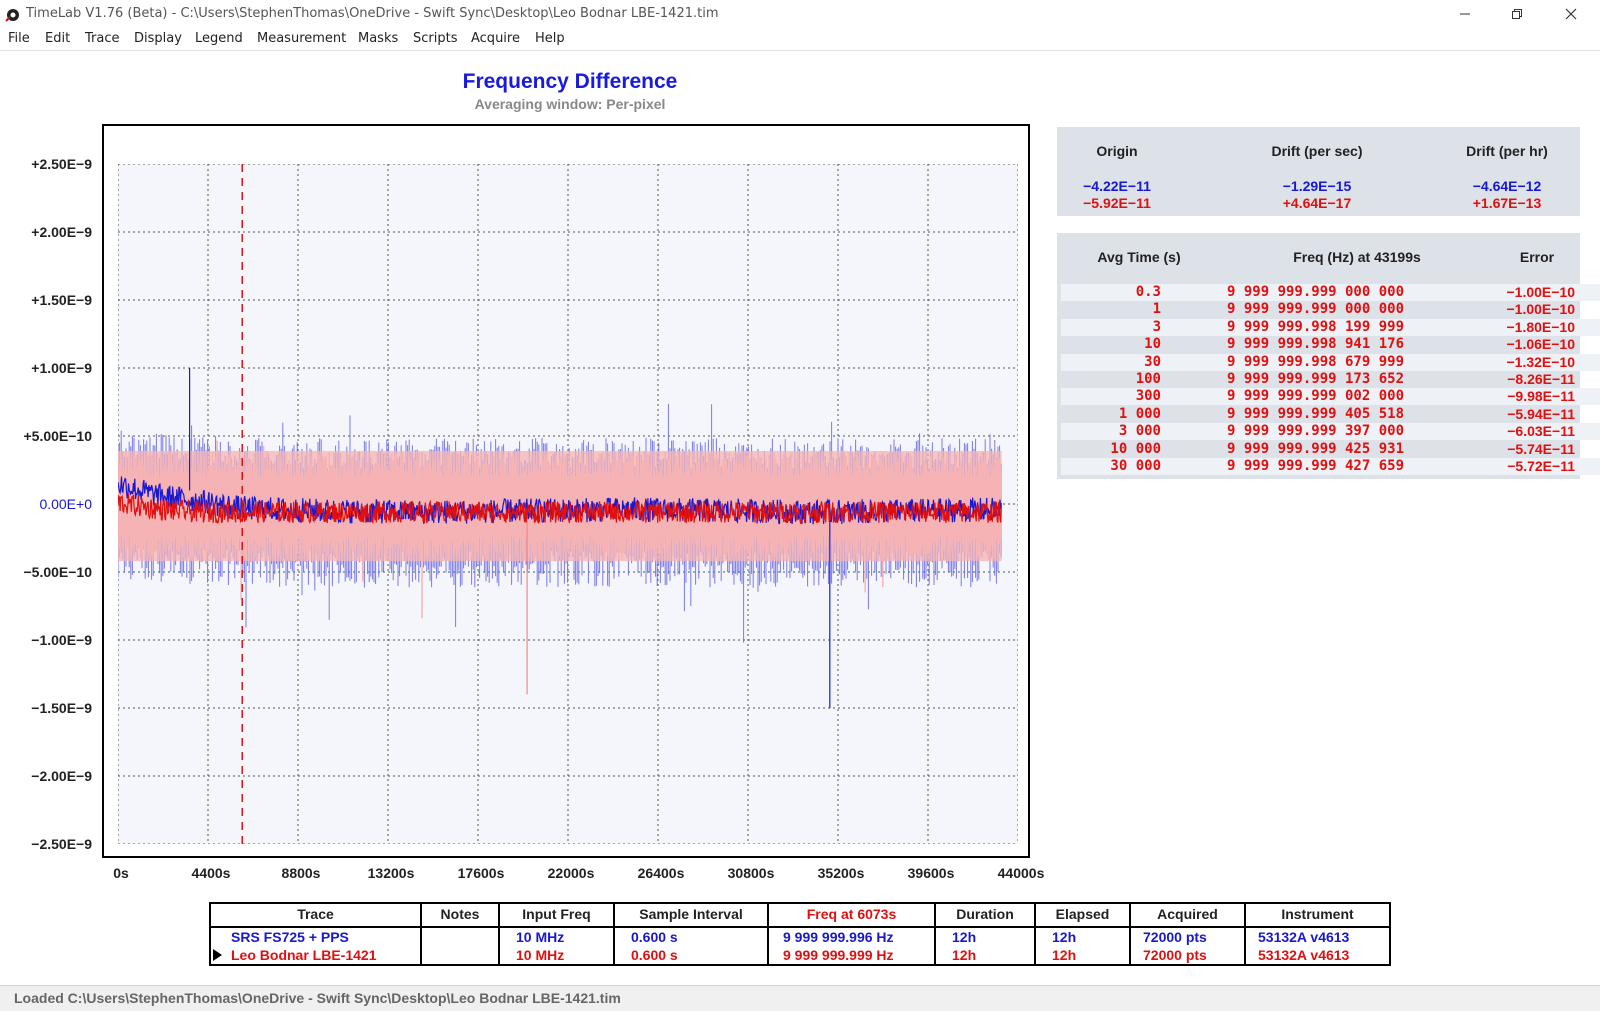  I want to click on timelab-app-icon, so click(12, 14).